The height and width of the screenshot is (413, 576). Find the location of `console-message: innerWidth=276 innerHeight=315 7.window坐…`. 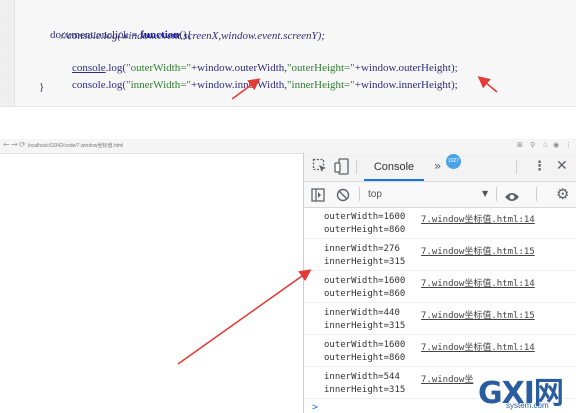

console-message: innerWidth=276 innerHeight=315 7.window坐… is located at coordinates (440, 255).